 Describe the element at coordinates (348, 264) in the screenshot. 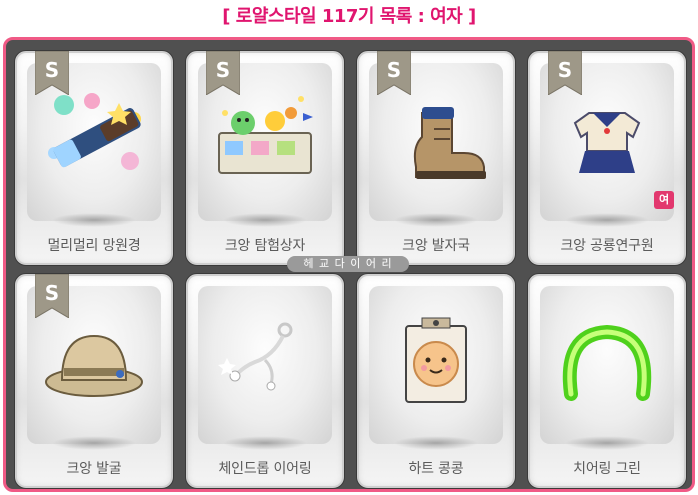

I see `watermark-label: 헤 교 다 이 어 리` at that location.